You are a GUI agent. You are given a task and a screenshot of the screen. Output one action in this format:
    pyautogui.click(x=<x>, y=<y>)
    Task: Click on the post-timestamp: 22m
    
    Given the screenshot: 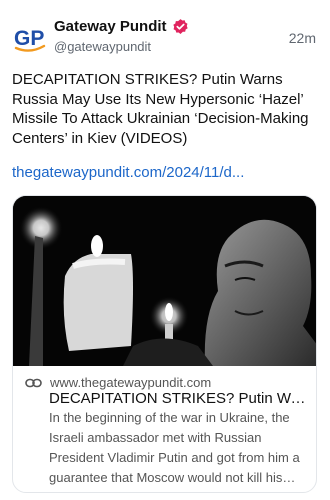 What is the action you would take?
    pyautogui.click(x=302, y=38)
    